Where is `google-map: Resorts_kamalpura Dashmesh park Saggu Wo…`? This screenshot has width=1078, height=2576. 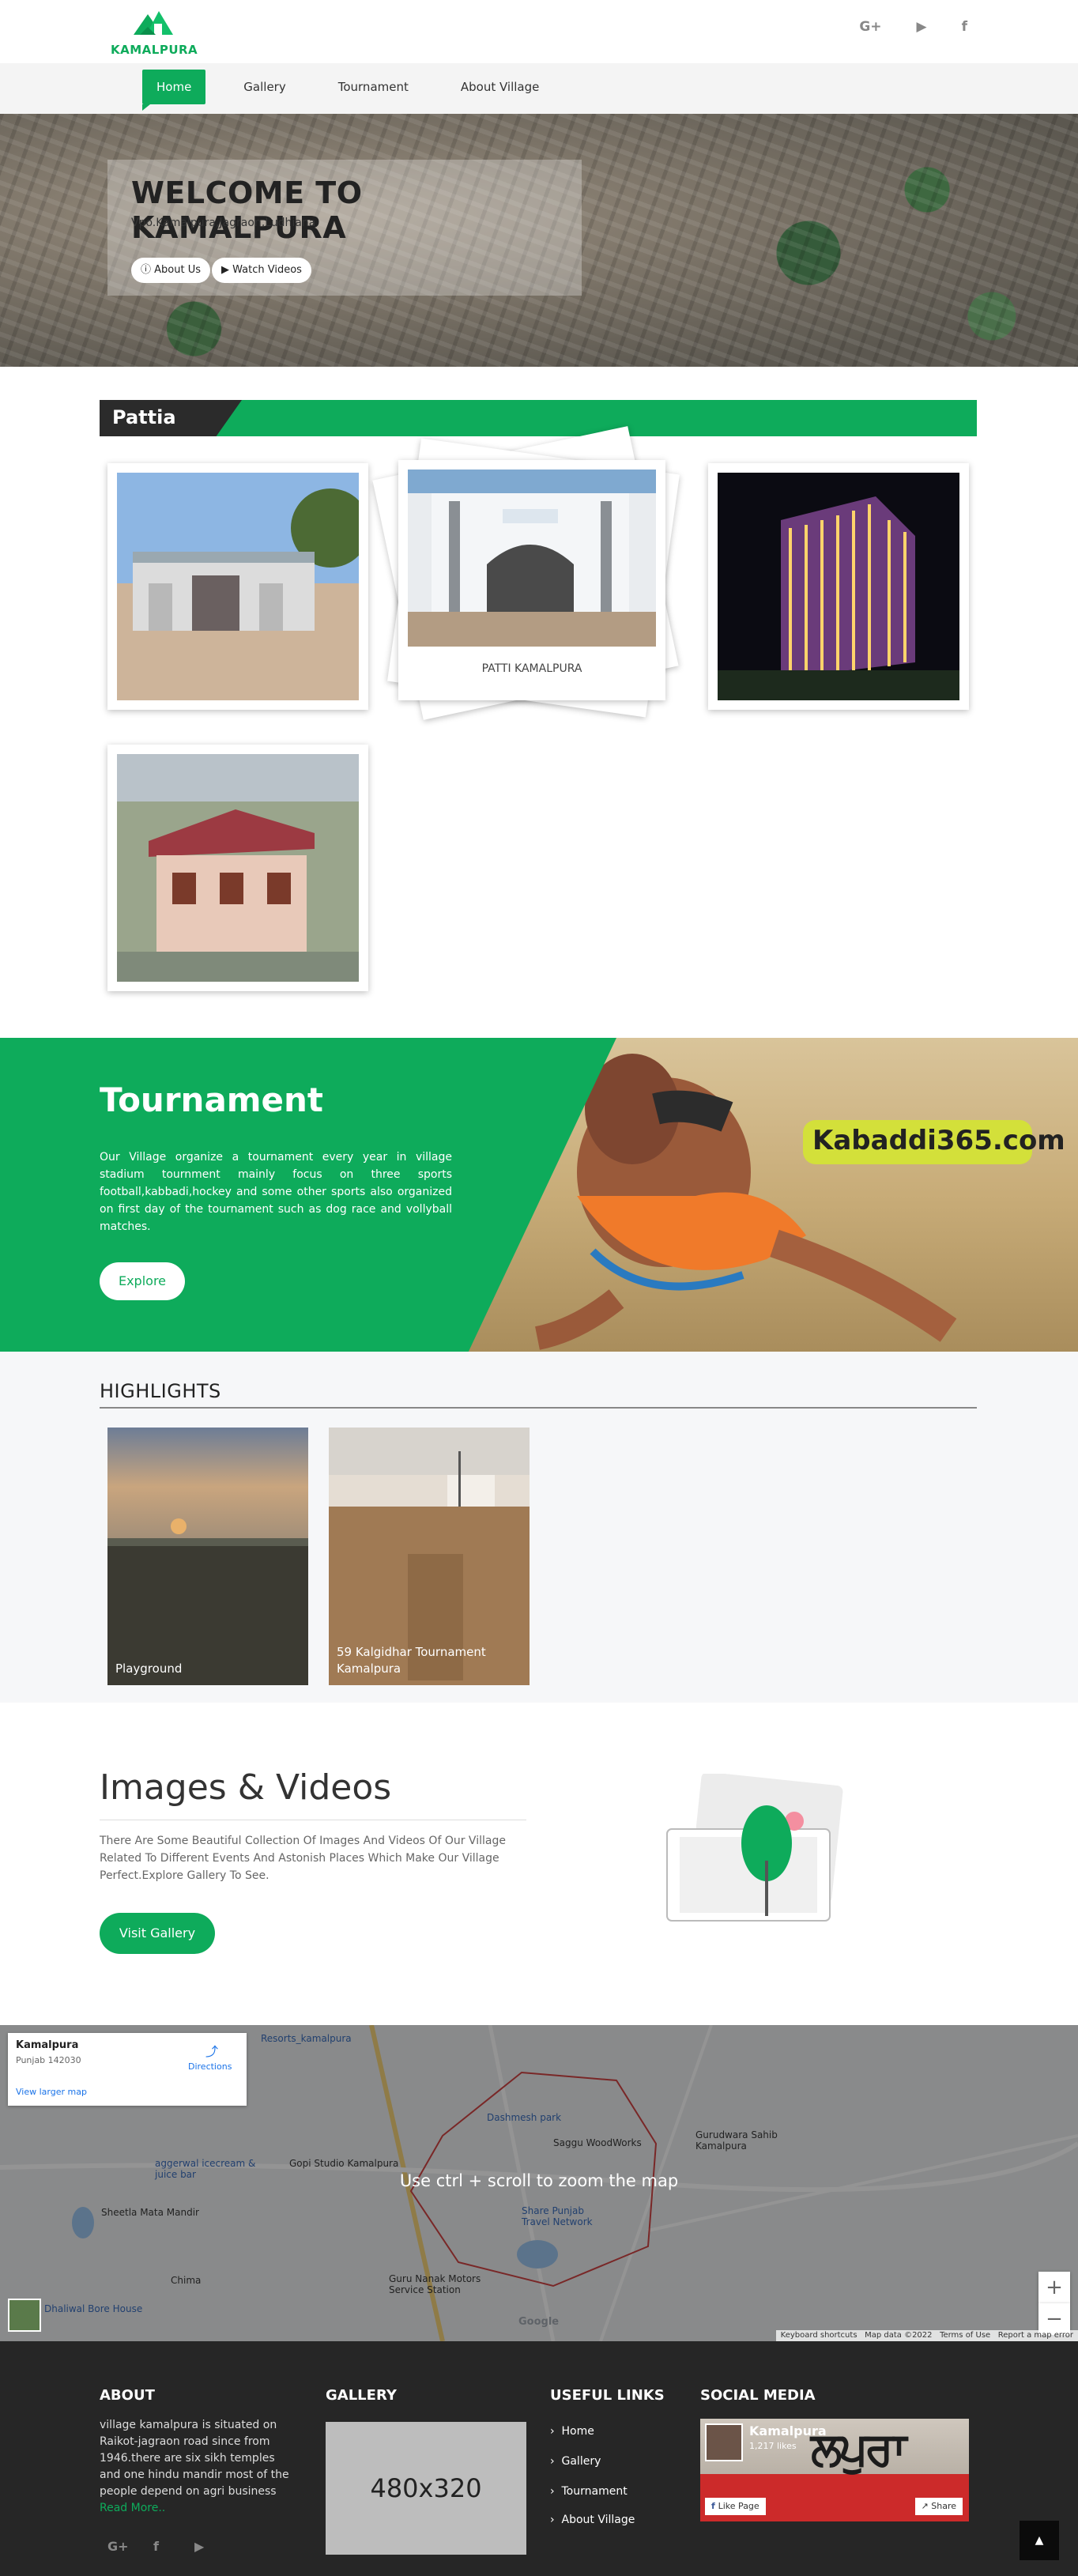 google-map: Resorts_kamalpura Dashmesh park Saggu Wo… is located at coordinates (539, 2183).